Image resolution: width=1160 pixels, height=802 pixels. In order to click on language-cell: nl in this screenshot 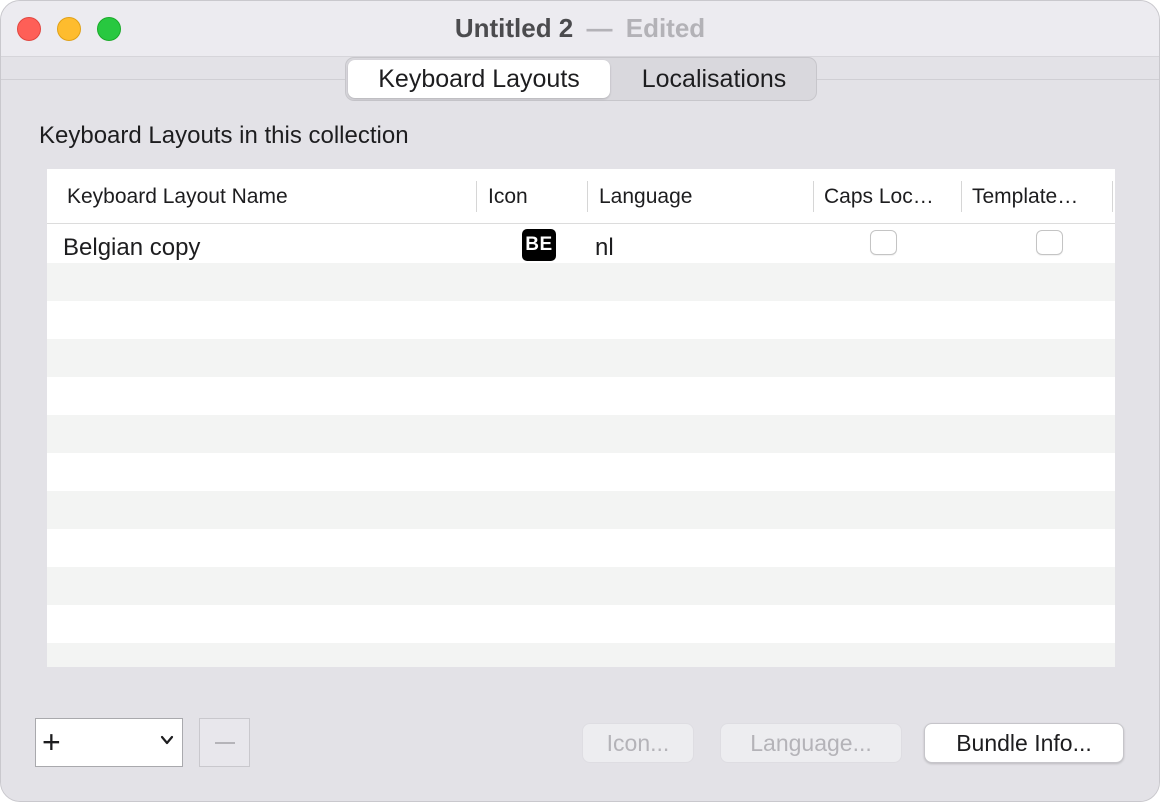, I will do `click(604, 248)`.